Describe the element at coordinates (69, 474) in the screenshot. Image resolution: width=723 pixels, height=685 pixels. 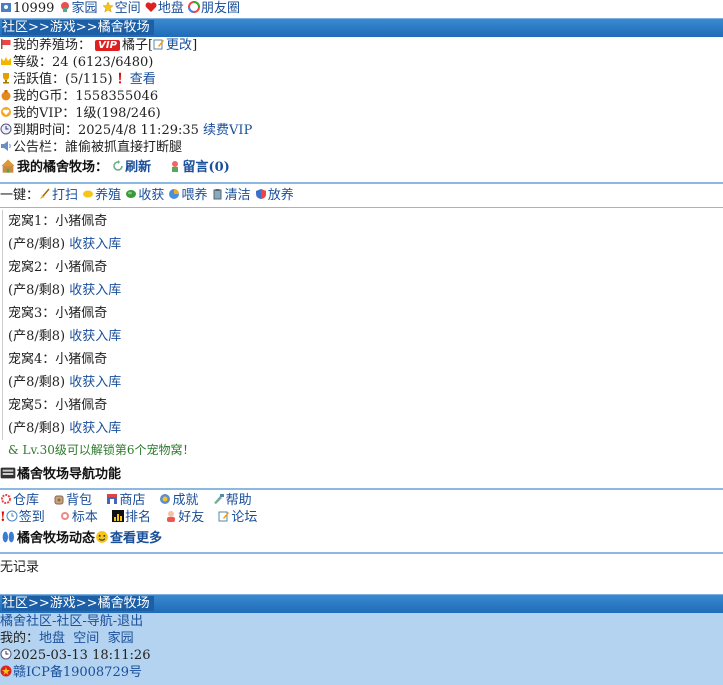
I see `nav-section-title: 橘舍牧场导航功能` at that location.